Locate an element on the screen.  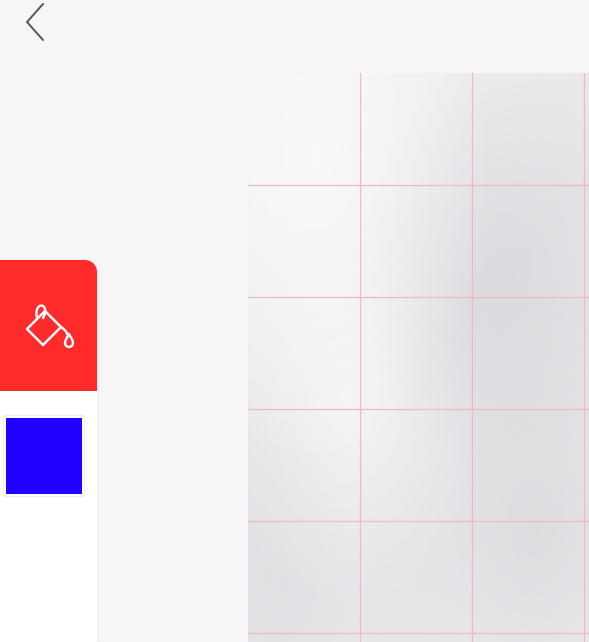
back-button is located at coordinates (36, 22).